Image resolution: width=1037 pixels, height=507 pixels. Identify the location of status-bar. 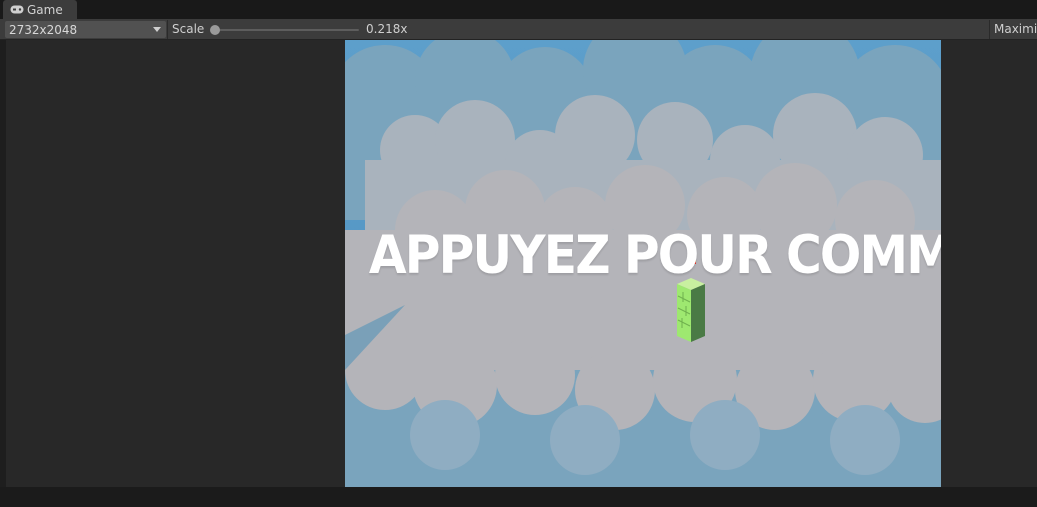
(518, 497).